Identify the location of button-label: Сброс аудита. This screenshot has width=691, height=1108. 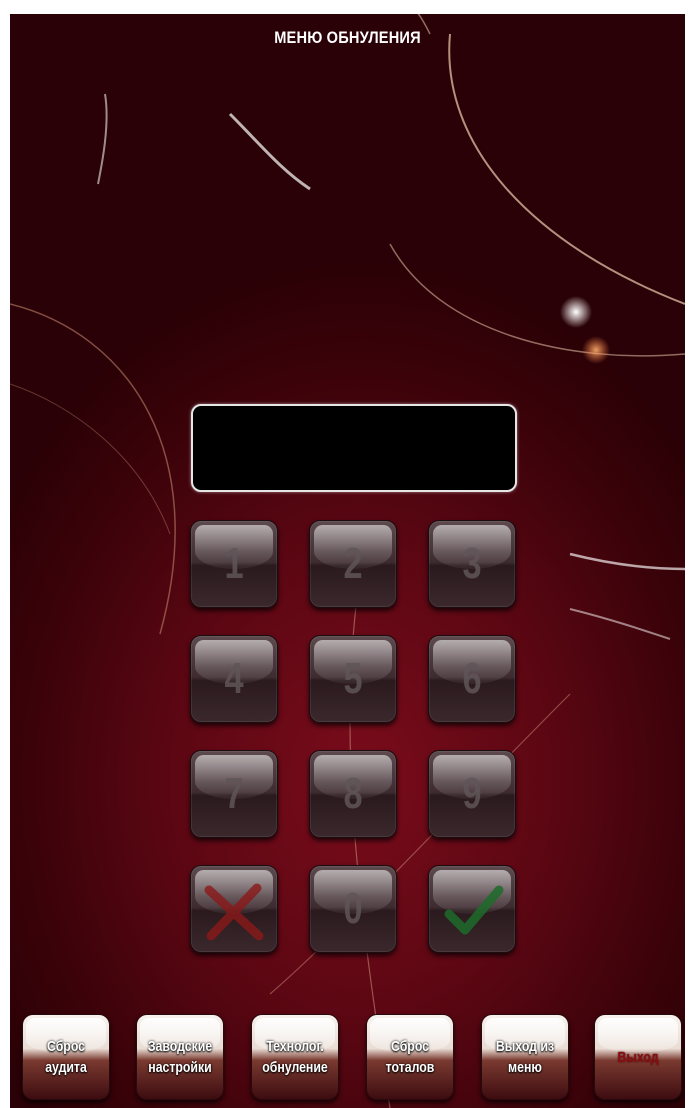
(66, 1057).